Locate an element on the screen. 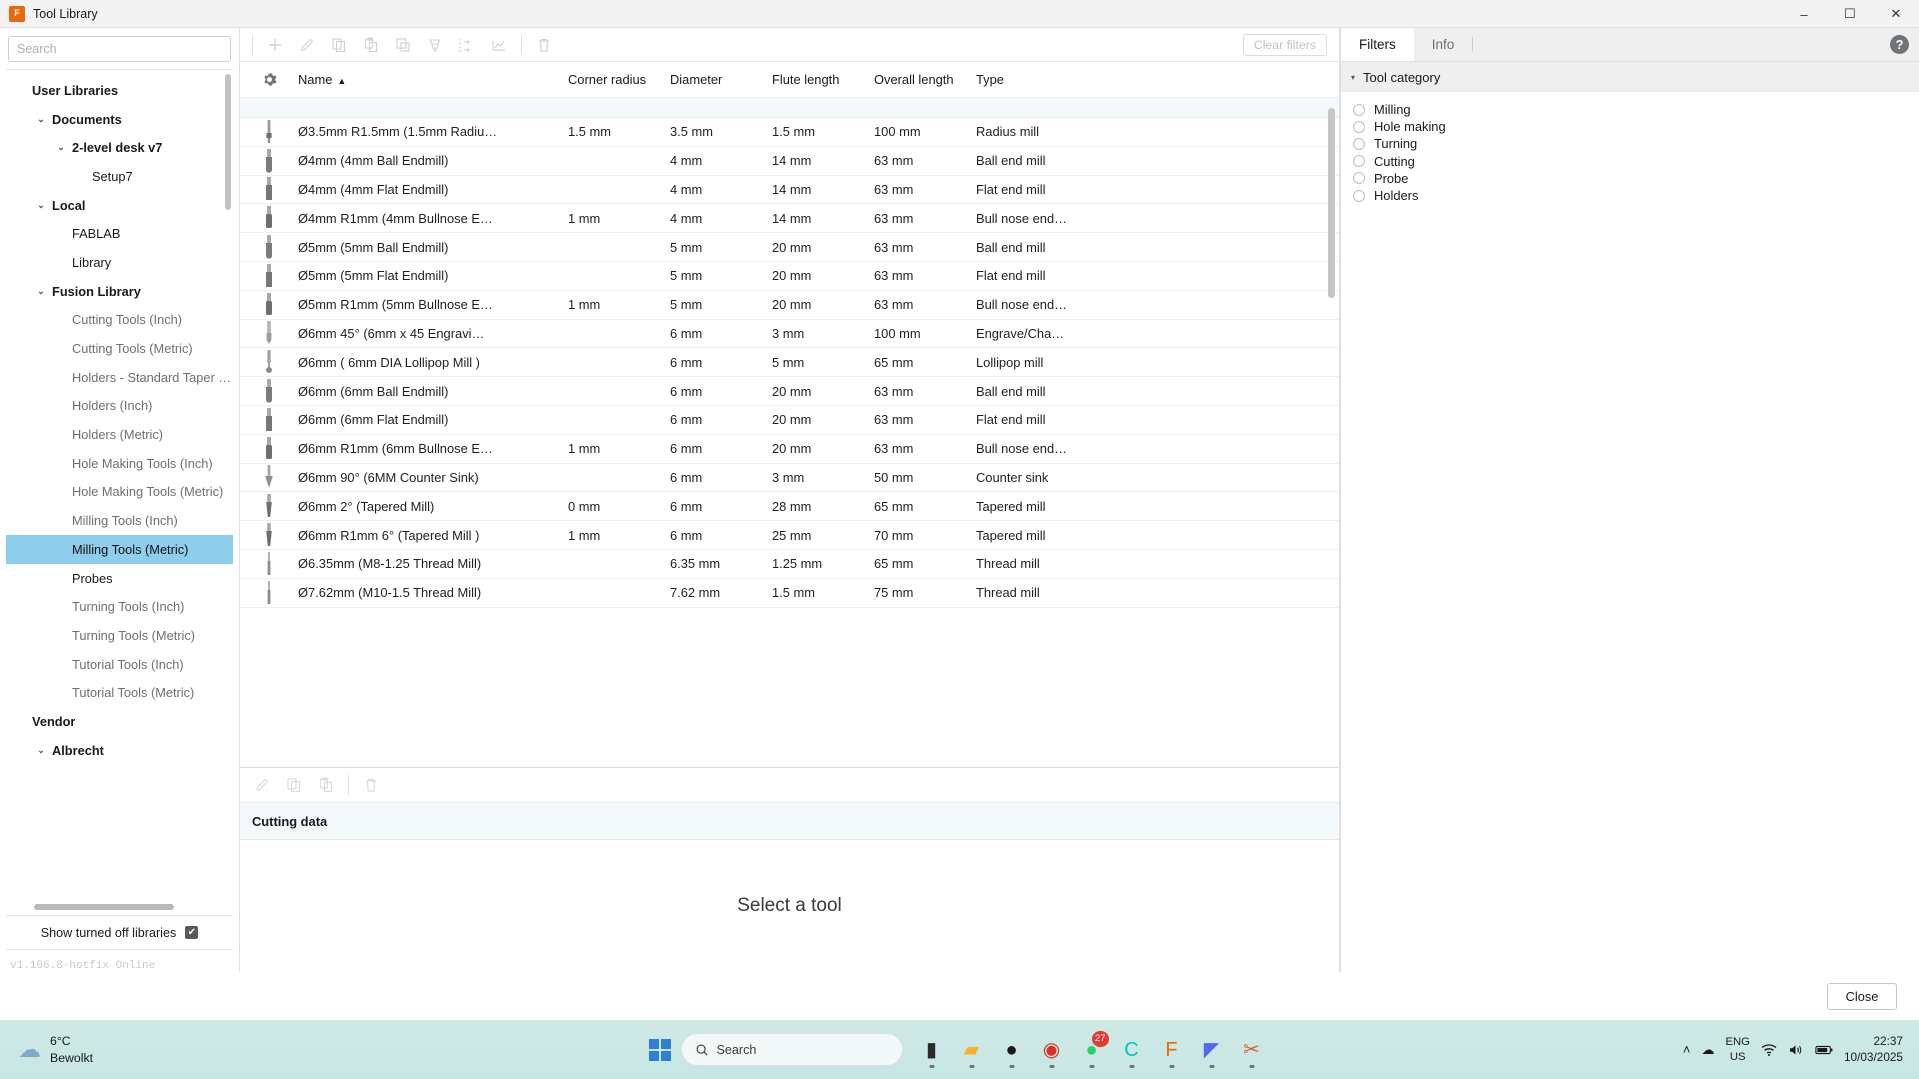 The image size is (1919, 1079). tree-item-hole-making-tools-metric: Hole Making Tools (Metric) is located at coordinates (119, 492).